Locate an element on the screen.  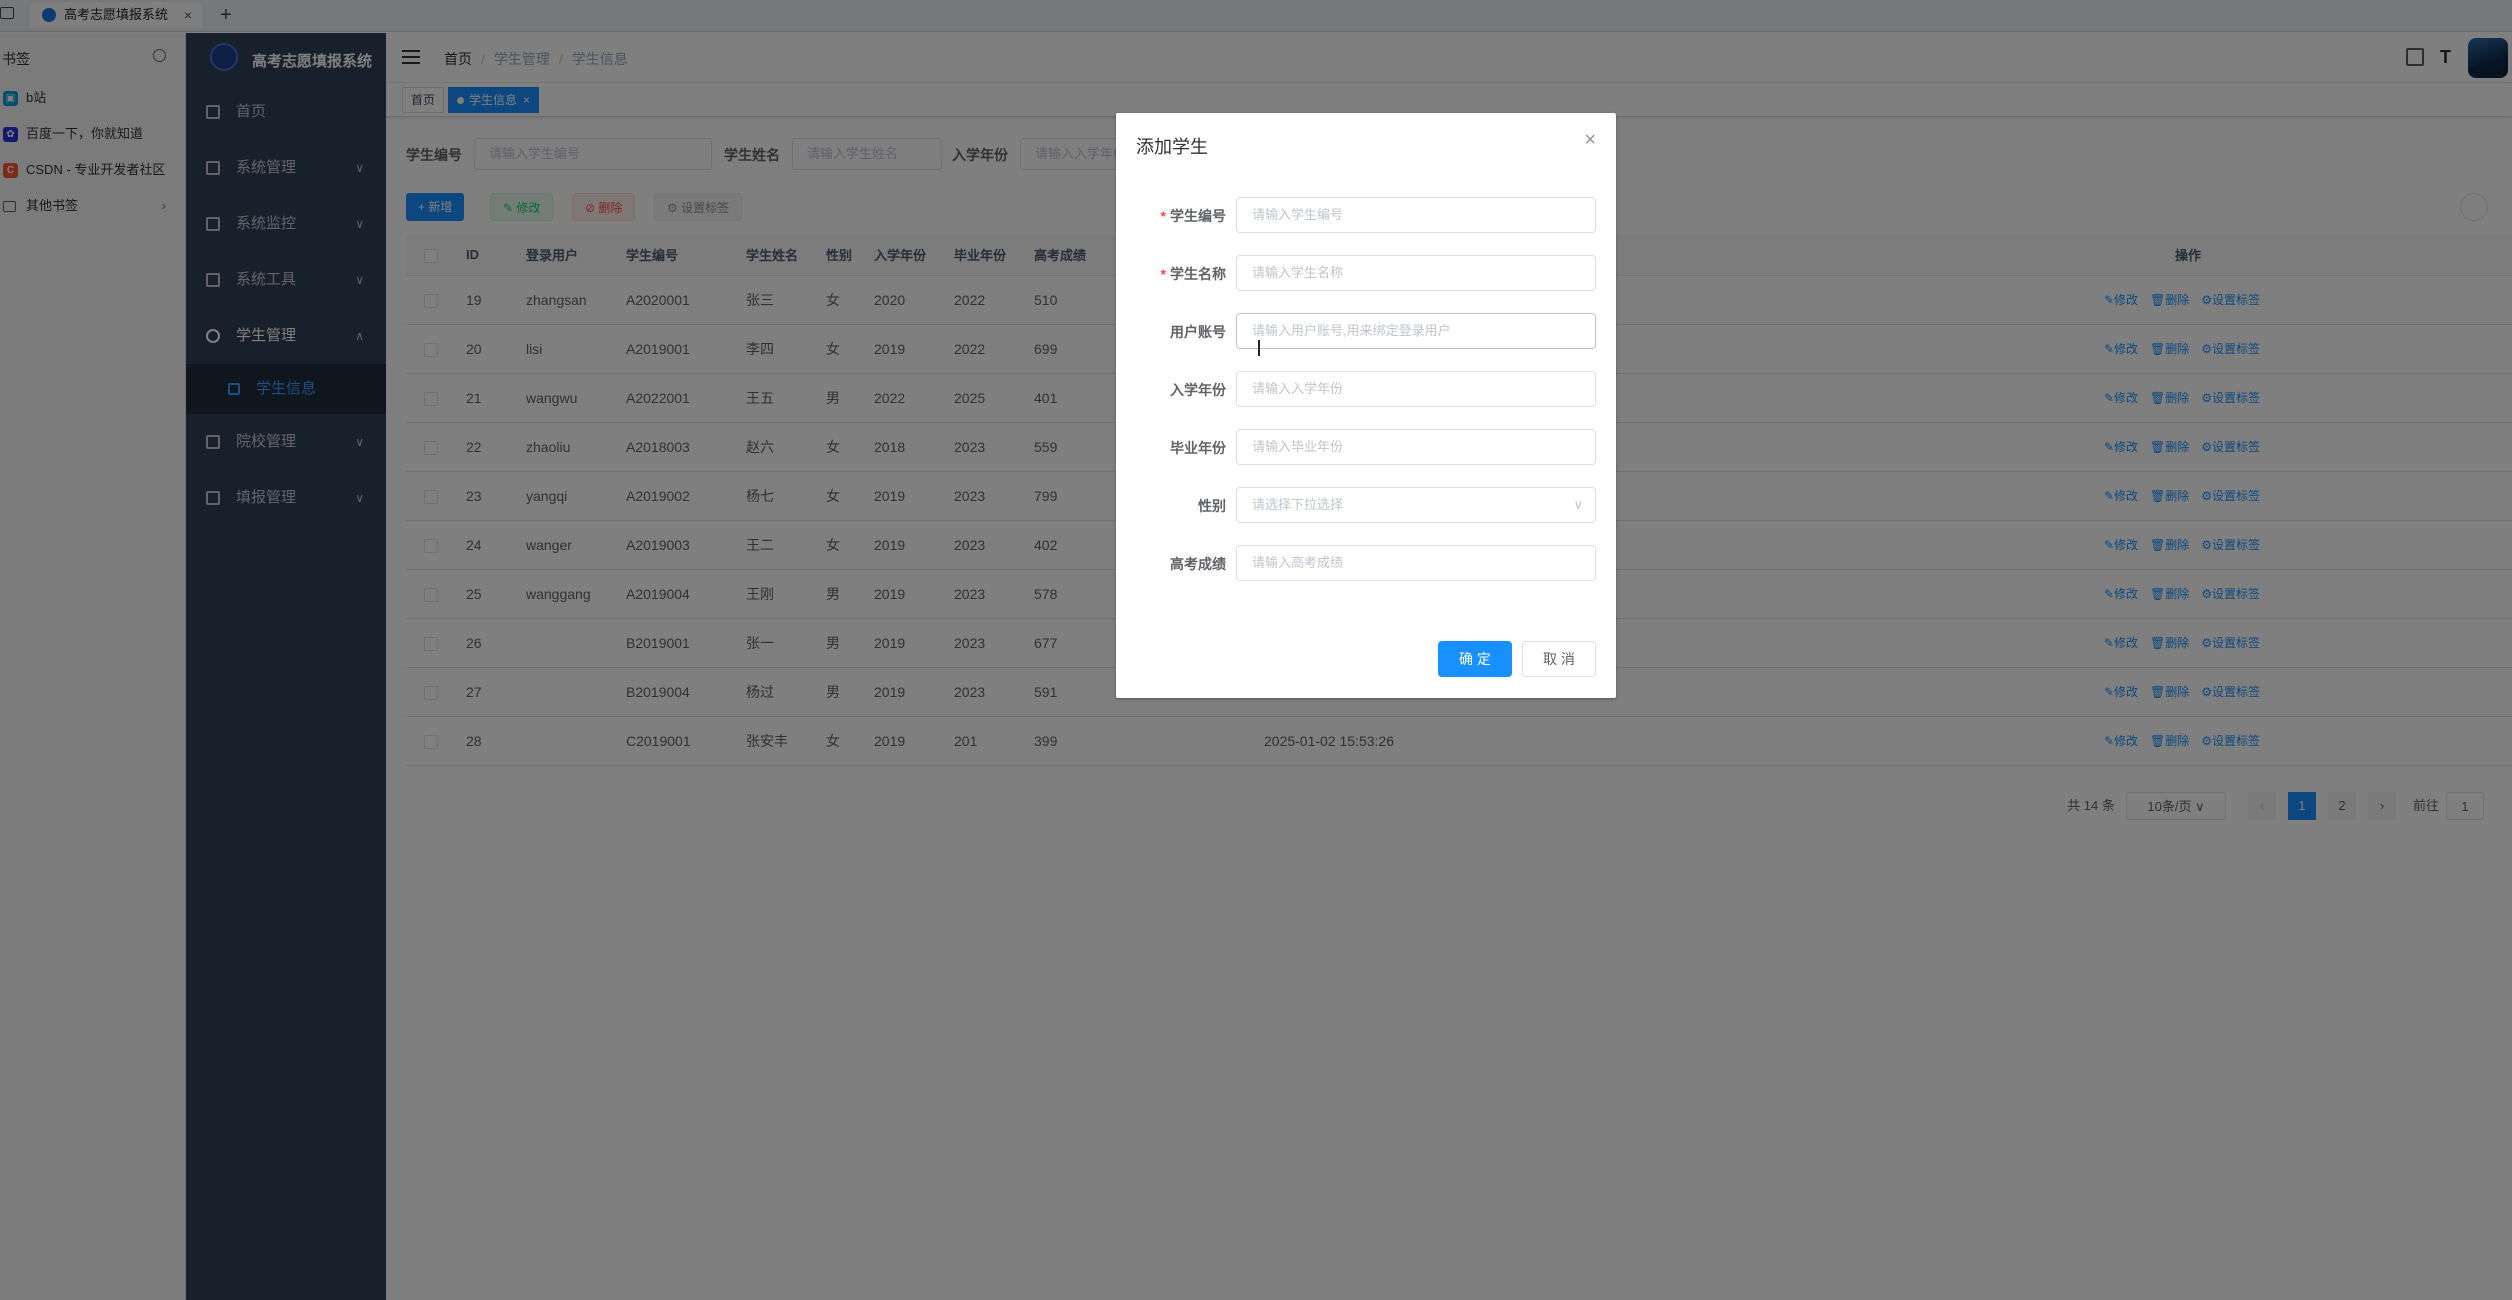
dialog-title: 添加学生 is located at coordinates (1172, 147).